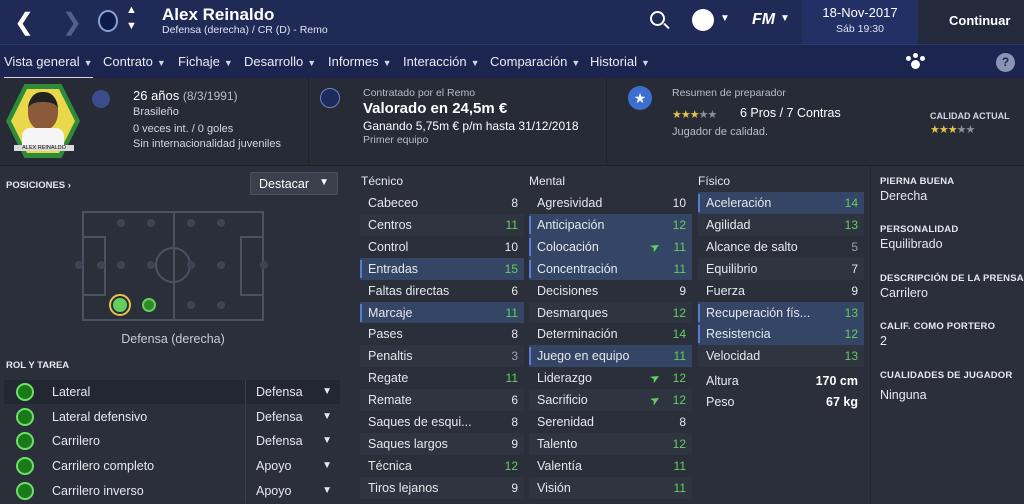 The width and height of the screenshot is (1024, 504). What do you see at coordinates (559, 465) in the screenshot?
I see `attribute-name: Valentía` at bounding box center [559, 465].